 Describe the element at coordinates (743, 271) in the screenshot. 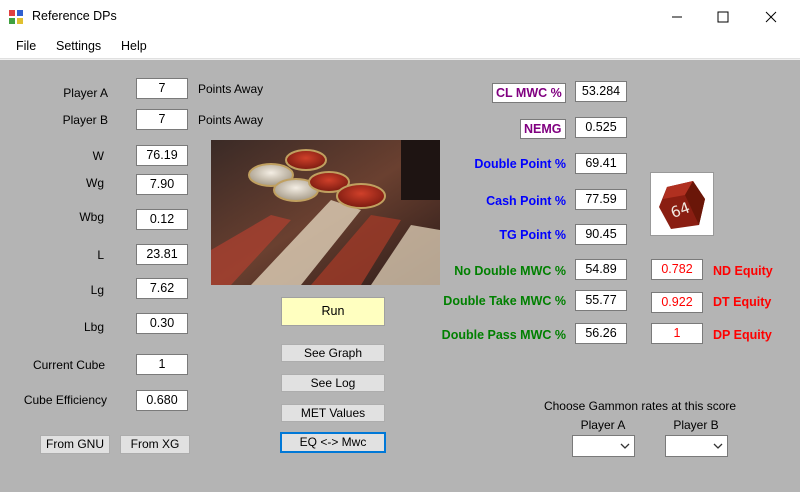

I see `nd-equity-label: ND Equity` at that location.